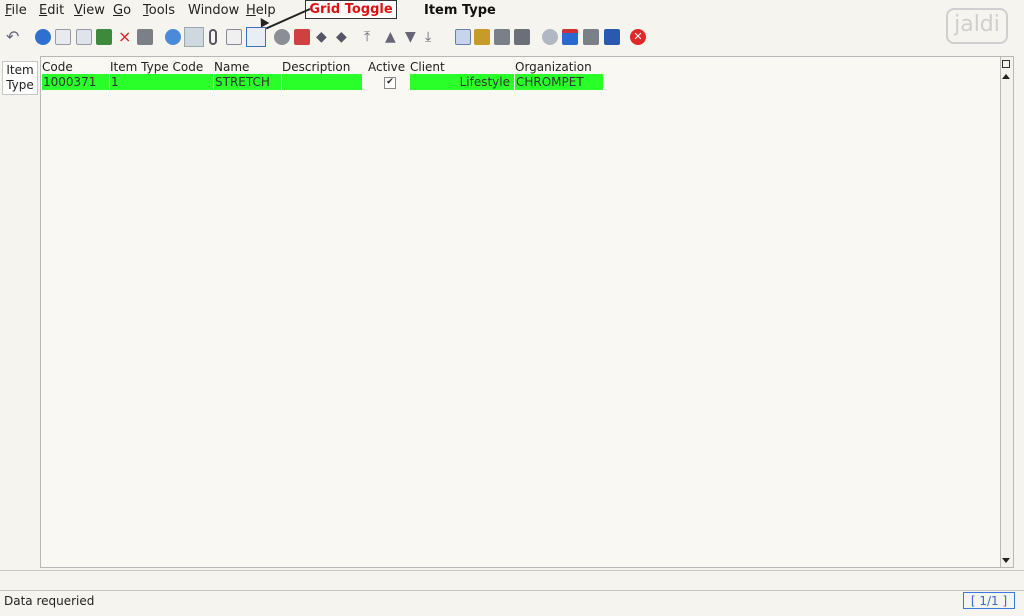 This screenshot has width=1024, height=616. What do you see at coordinates (427, 67) in the screenshot?
I see `column-header-client: Client` at bounding box center [427, 67].